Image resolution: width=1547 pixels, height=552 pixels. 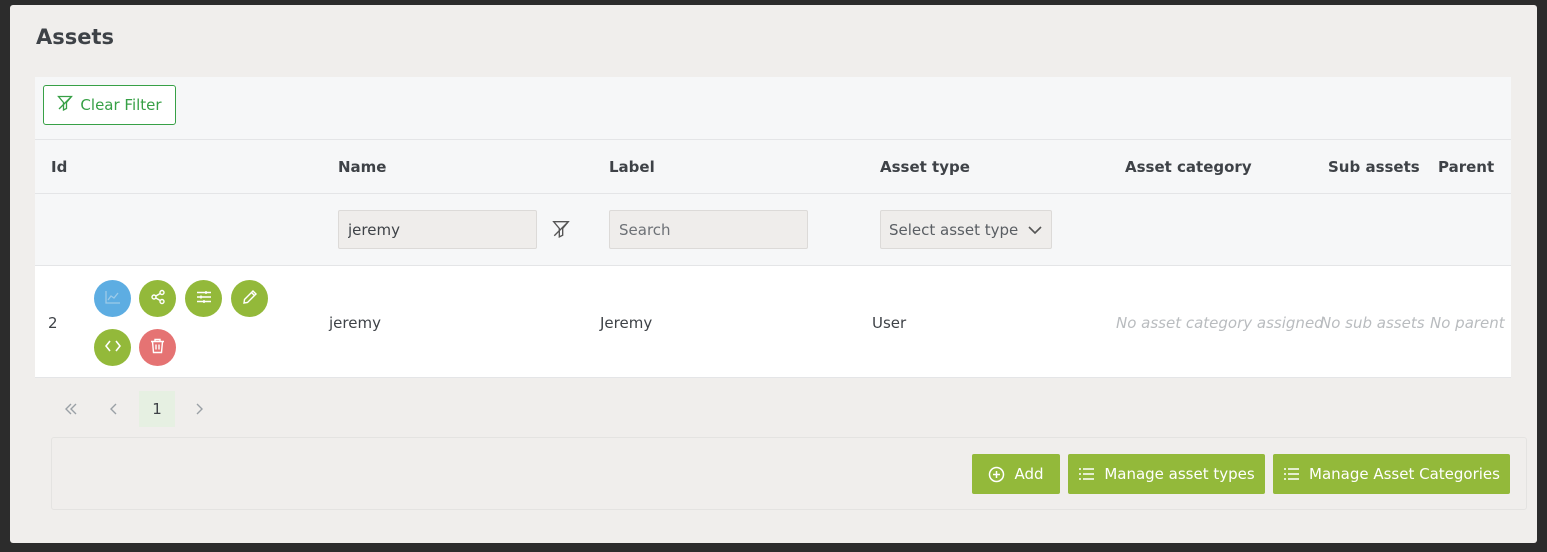 I want to click on manage-asset-types-button: Manage asset types, so click(x=1166, y=474).